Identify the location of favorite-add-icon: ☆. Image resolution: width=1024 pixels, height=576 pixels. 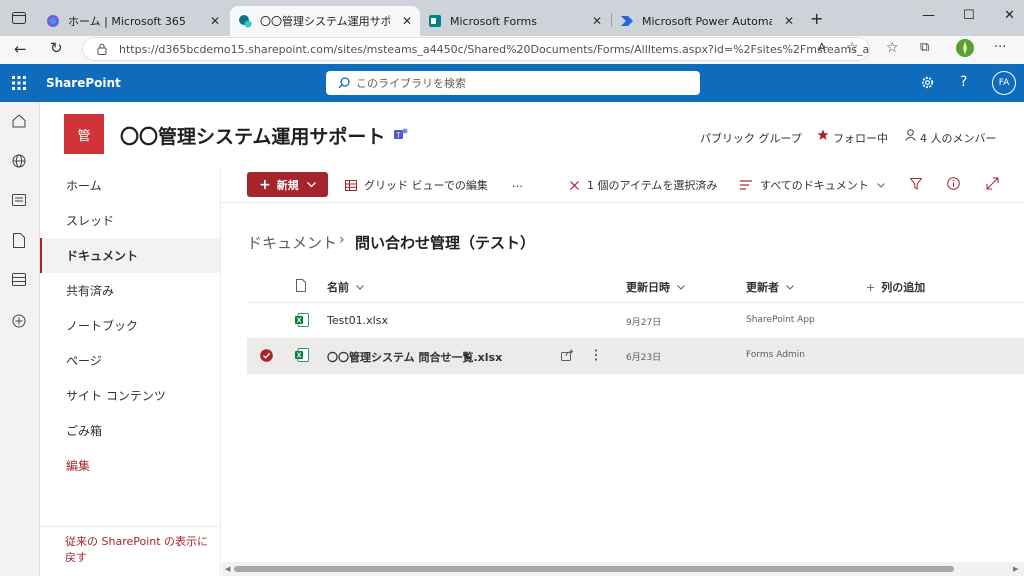
(852, 48).